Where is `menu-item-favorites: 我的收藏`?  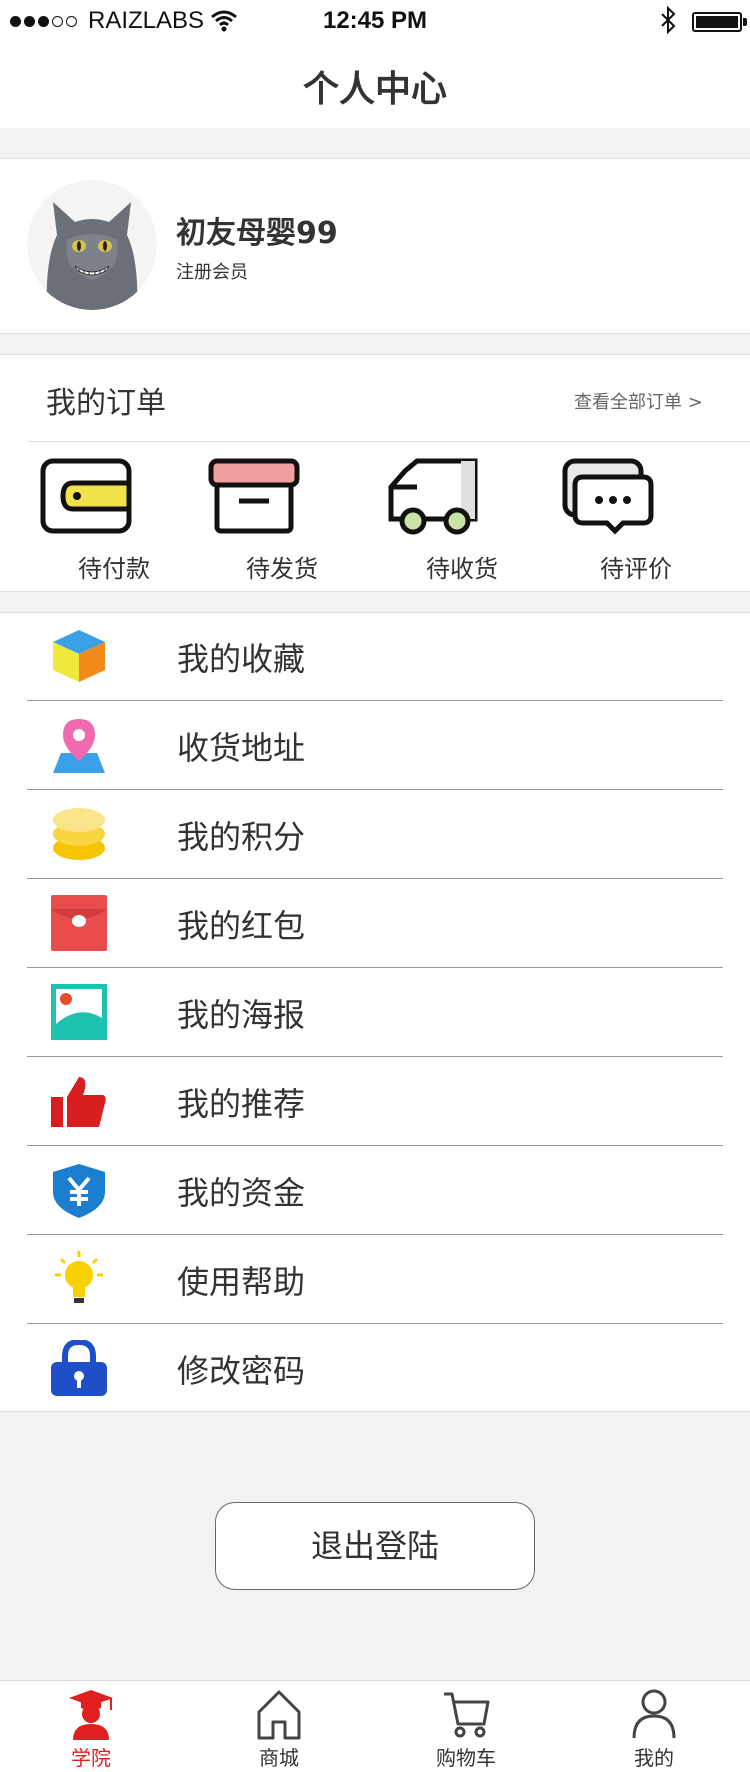
menu-item-favorites: 我的收藏 is located at coordinates (375, 656).